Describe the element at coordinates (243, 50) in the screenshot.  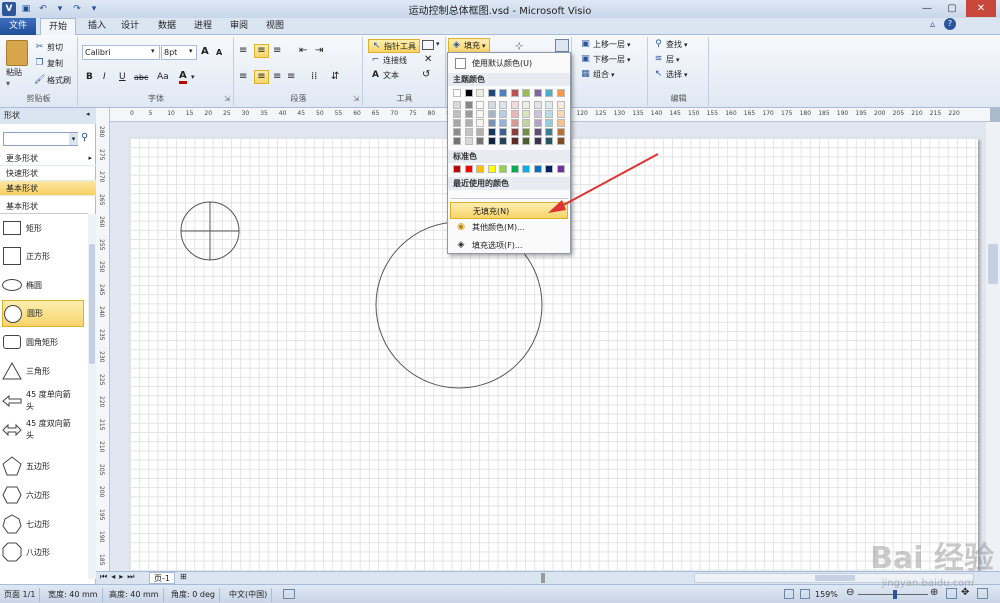
I see `align-top-icon: ≡` at that location.